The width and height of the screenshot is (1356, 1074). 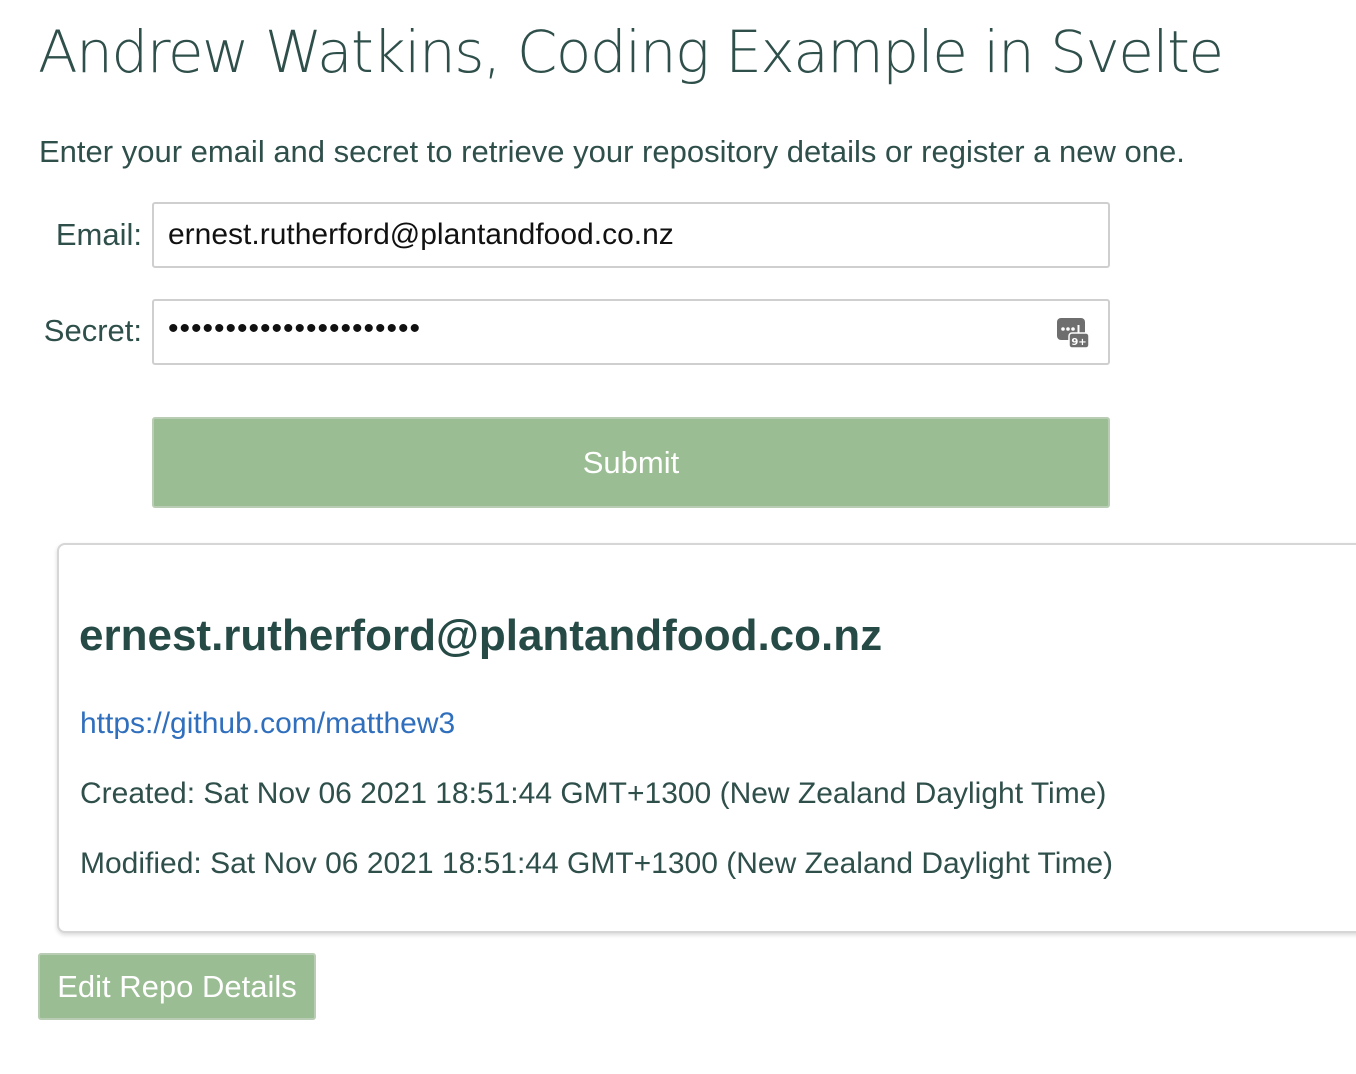 I want to click on password-icon-badge: 9+, so click(x=1078, y=342).